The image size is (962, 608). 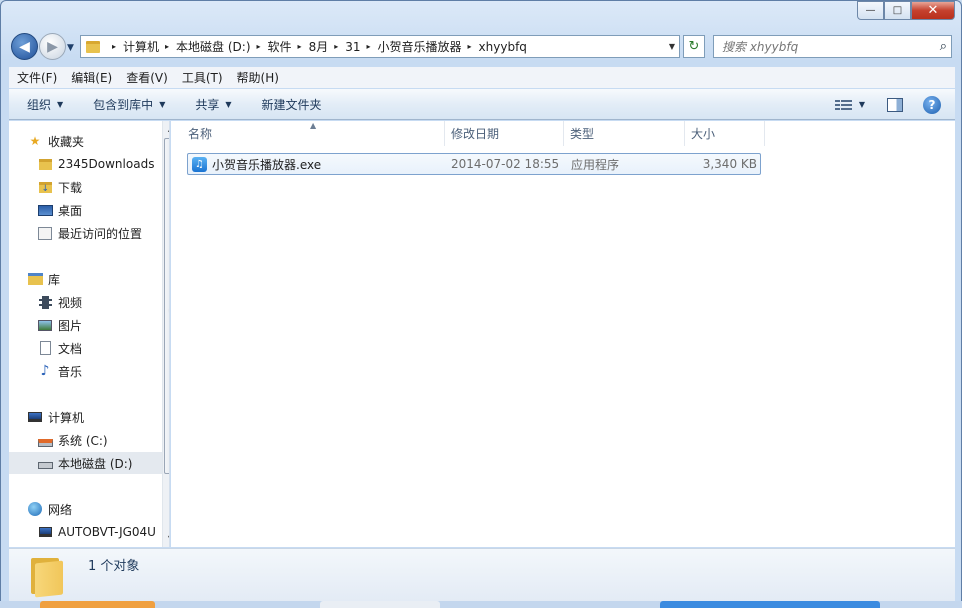 I want to click on share-button: 共享 ▼, so click(x=213, y=104).